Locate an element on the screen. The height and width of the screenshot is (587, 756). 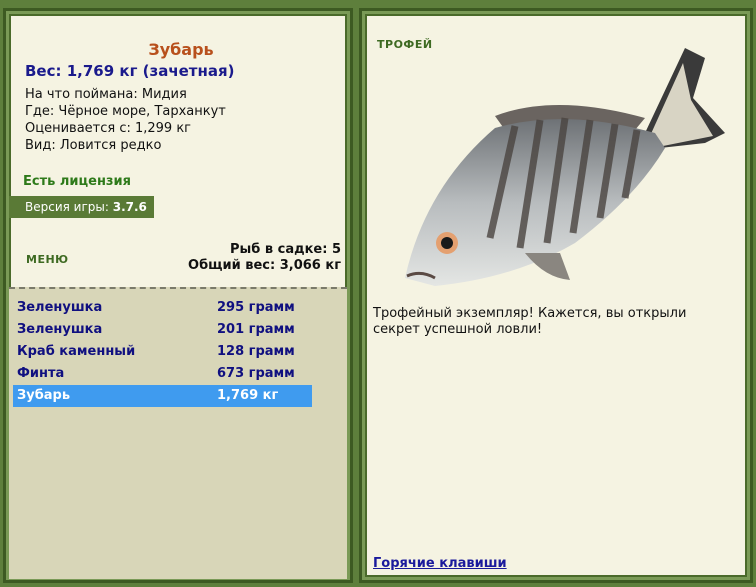
catch-name: Финта is located at coordinates (41, 373).